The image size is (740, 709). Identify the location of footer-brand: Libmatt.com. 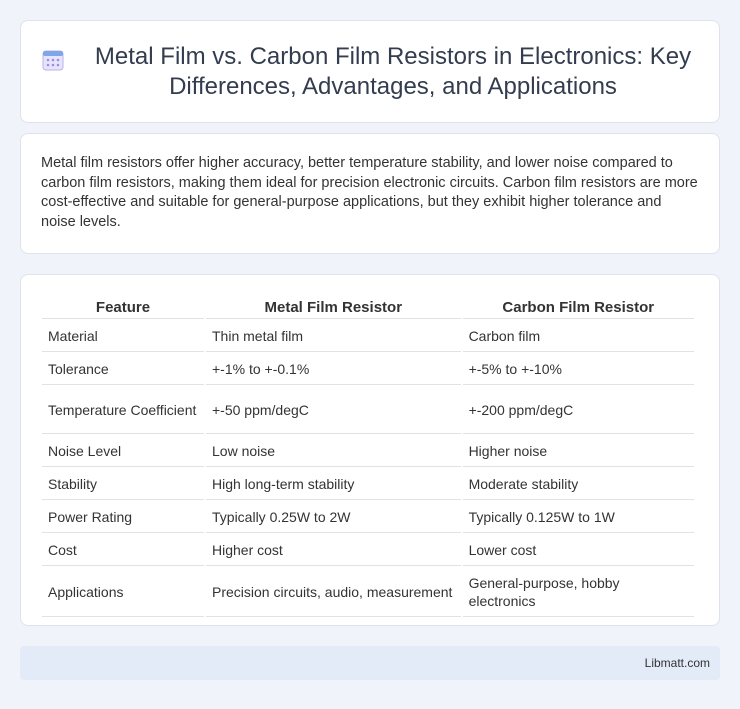
(677, 663).